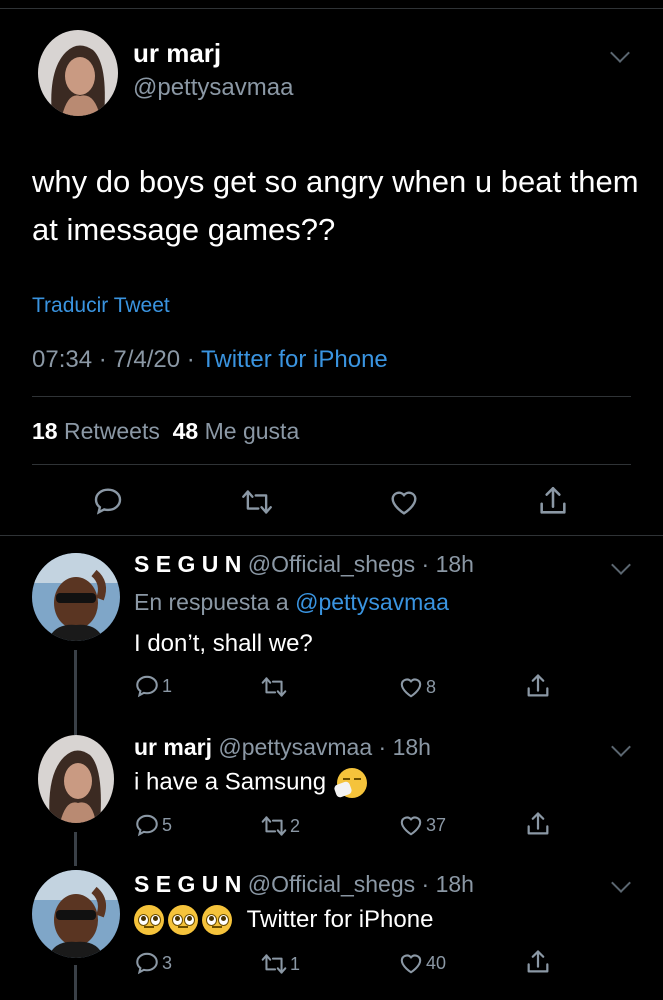 The image size is (663, 1000). Describe the element at coordinates (331, 8) in the screenshot. I see `top-divider` at that location.